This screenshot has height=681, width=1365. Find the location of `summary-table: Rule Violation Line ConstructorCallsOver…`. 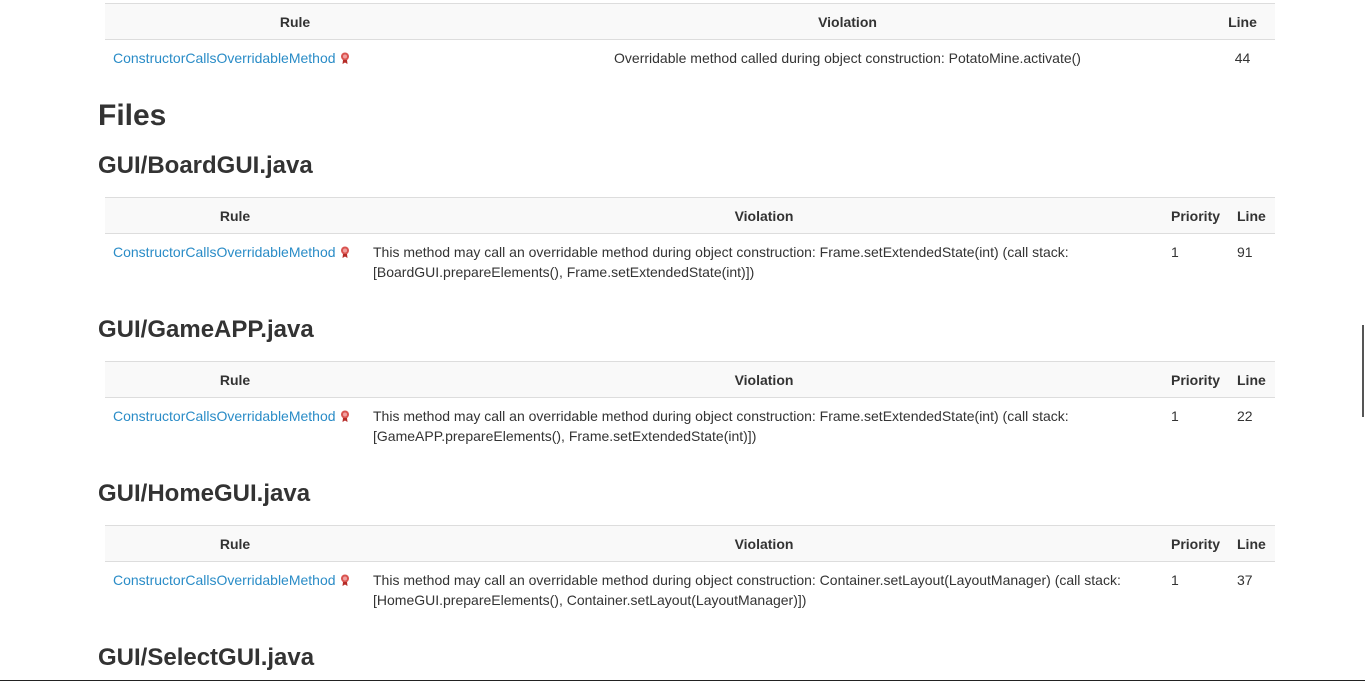

summary-table: Rule Violation Line ConstructorCallsOver… is located at coordinates (690, 39).